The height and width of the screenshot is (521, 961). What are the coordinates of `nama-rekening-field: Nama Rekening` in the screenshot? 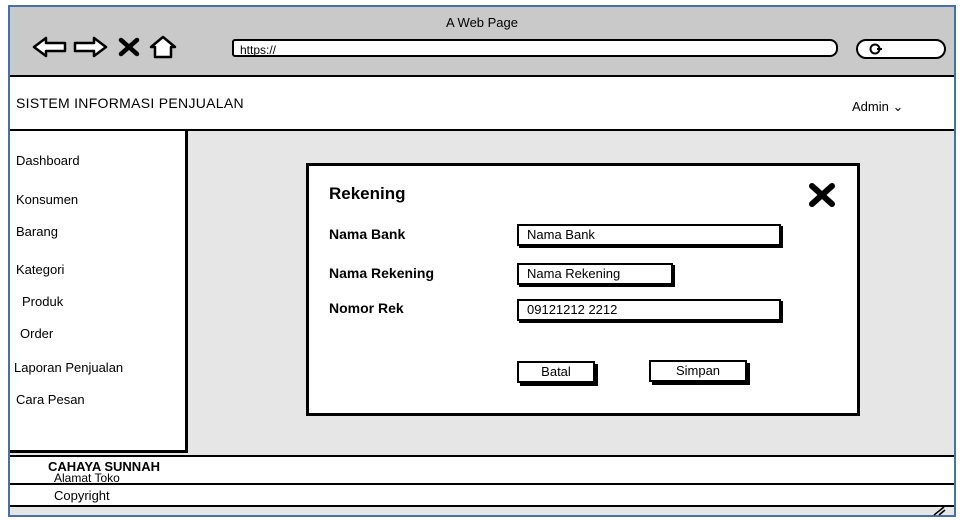 It's located at (595, 274).